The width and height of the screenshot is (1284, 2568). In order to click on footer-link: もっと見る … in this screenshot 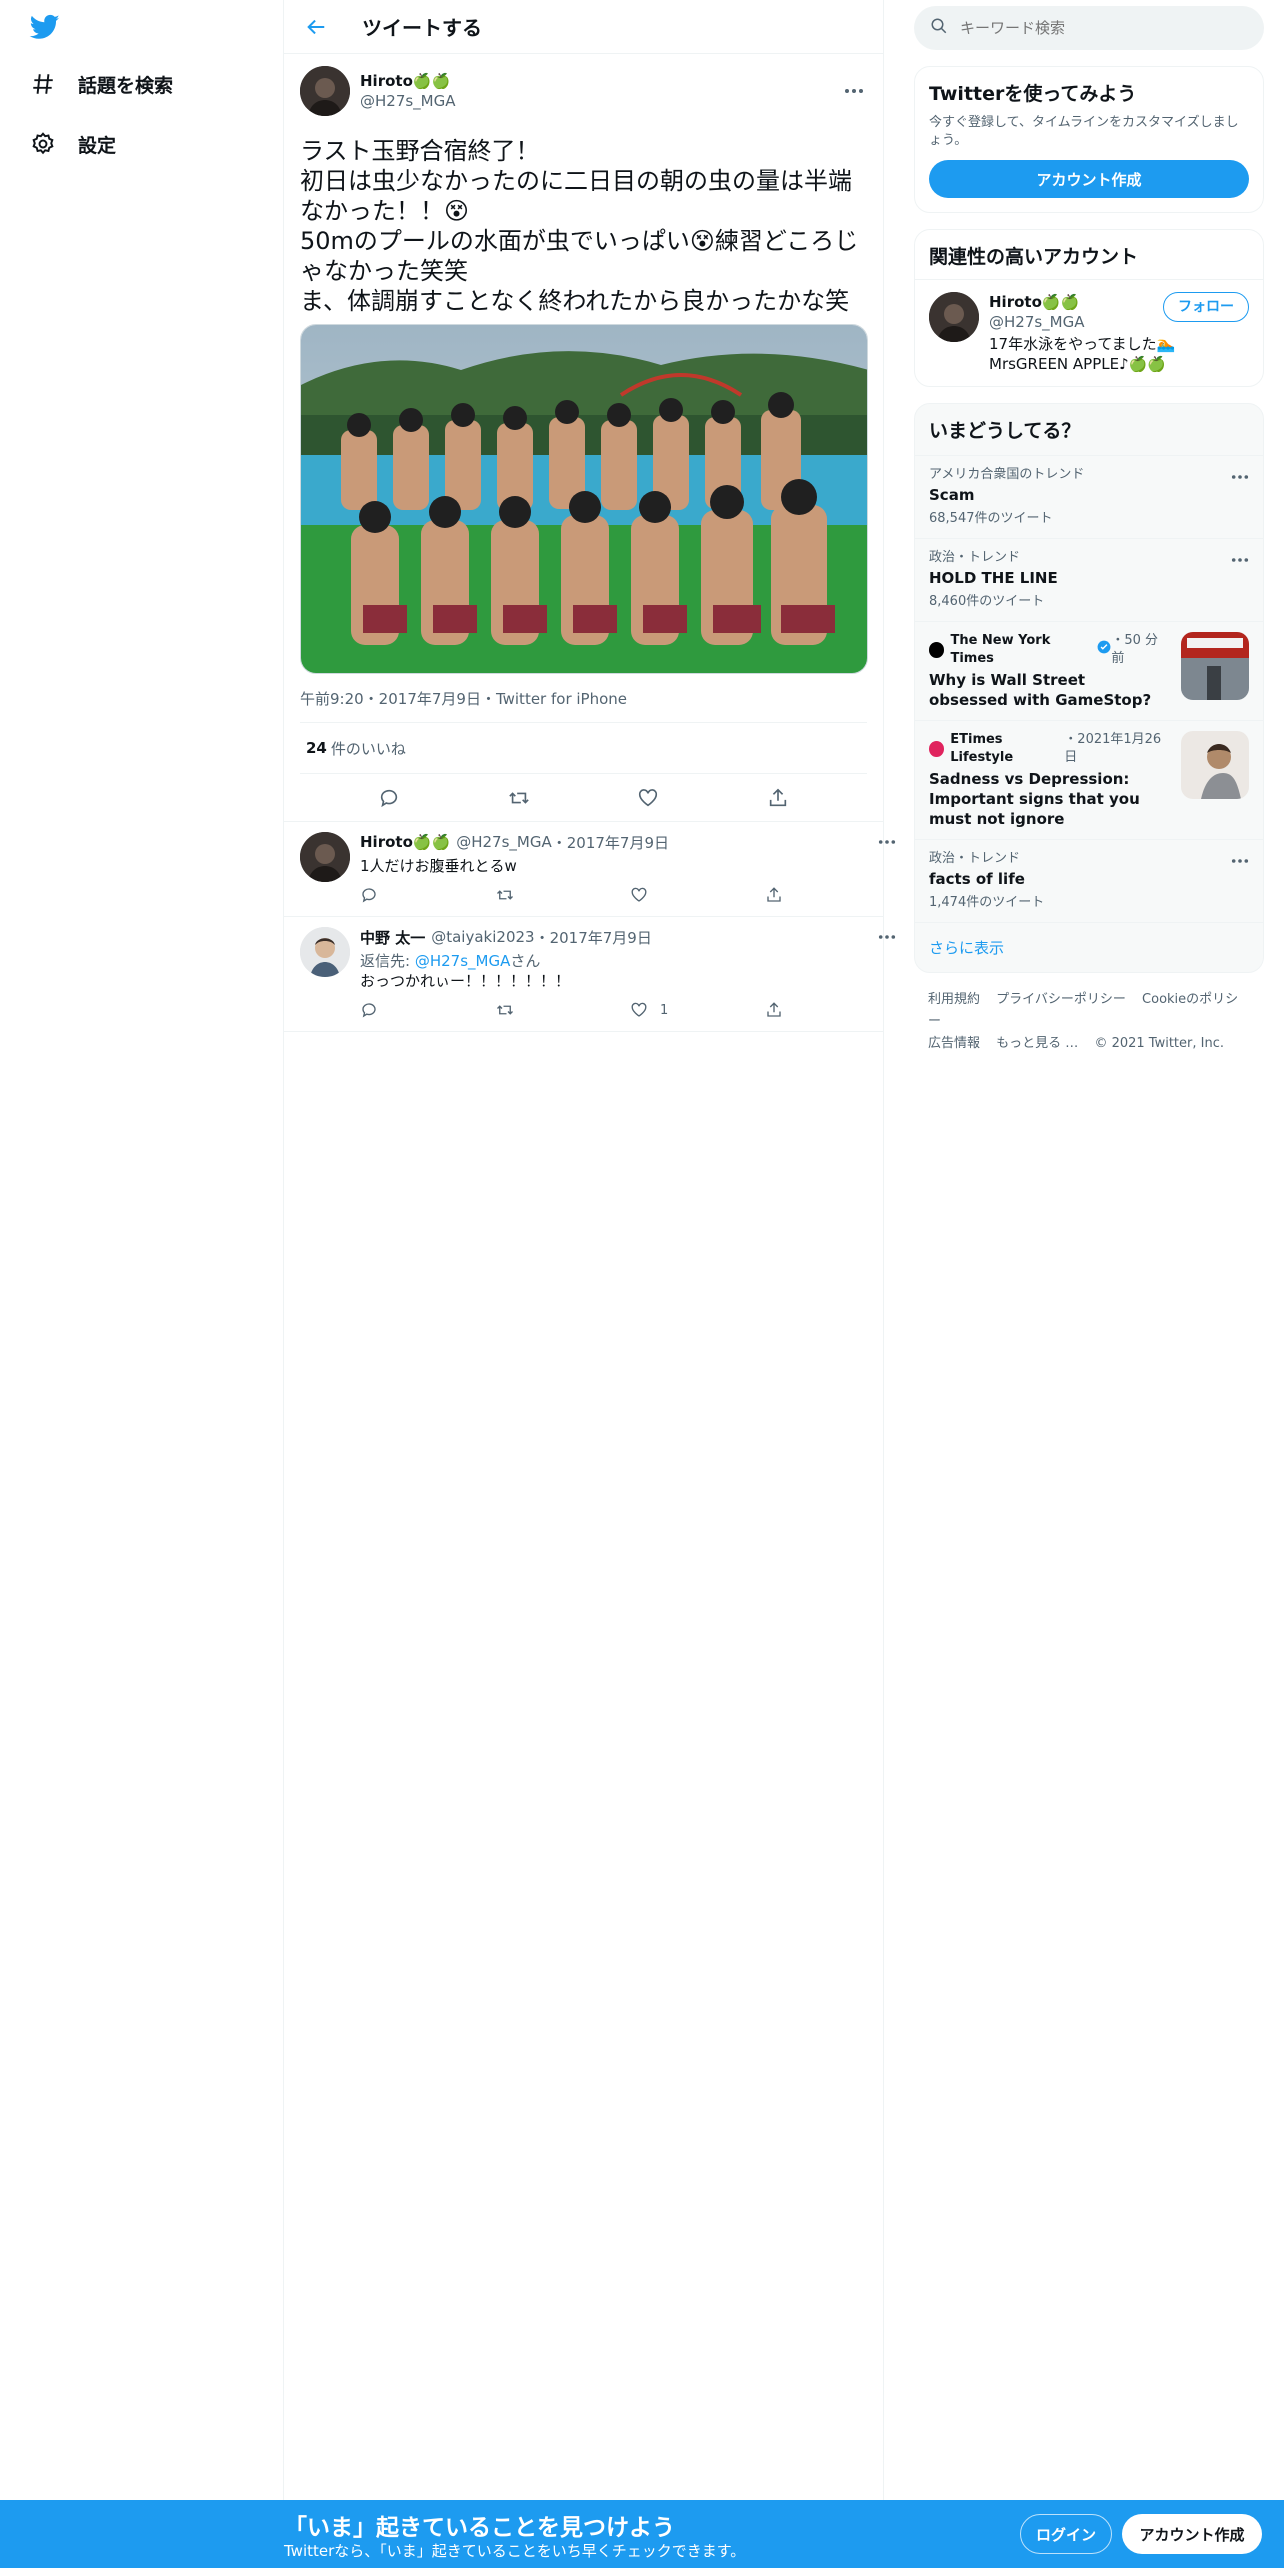, I will do `click(1037, 1043)`.